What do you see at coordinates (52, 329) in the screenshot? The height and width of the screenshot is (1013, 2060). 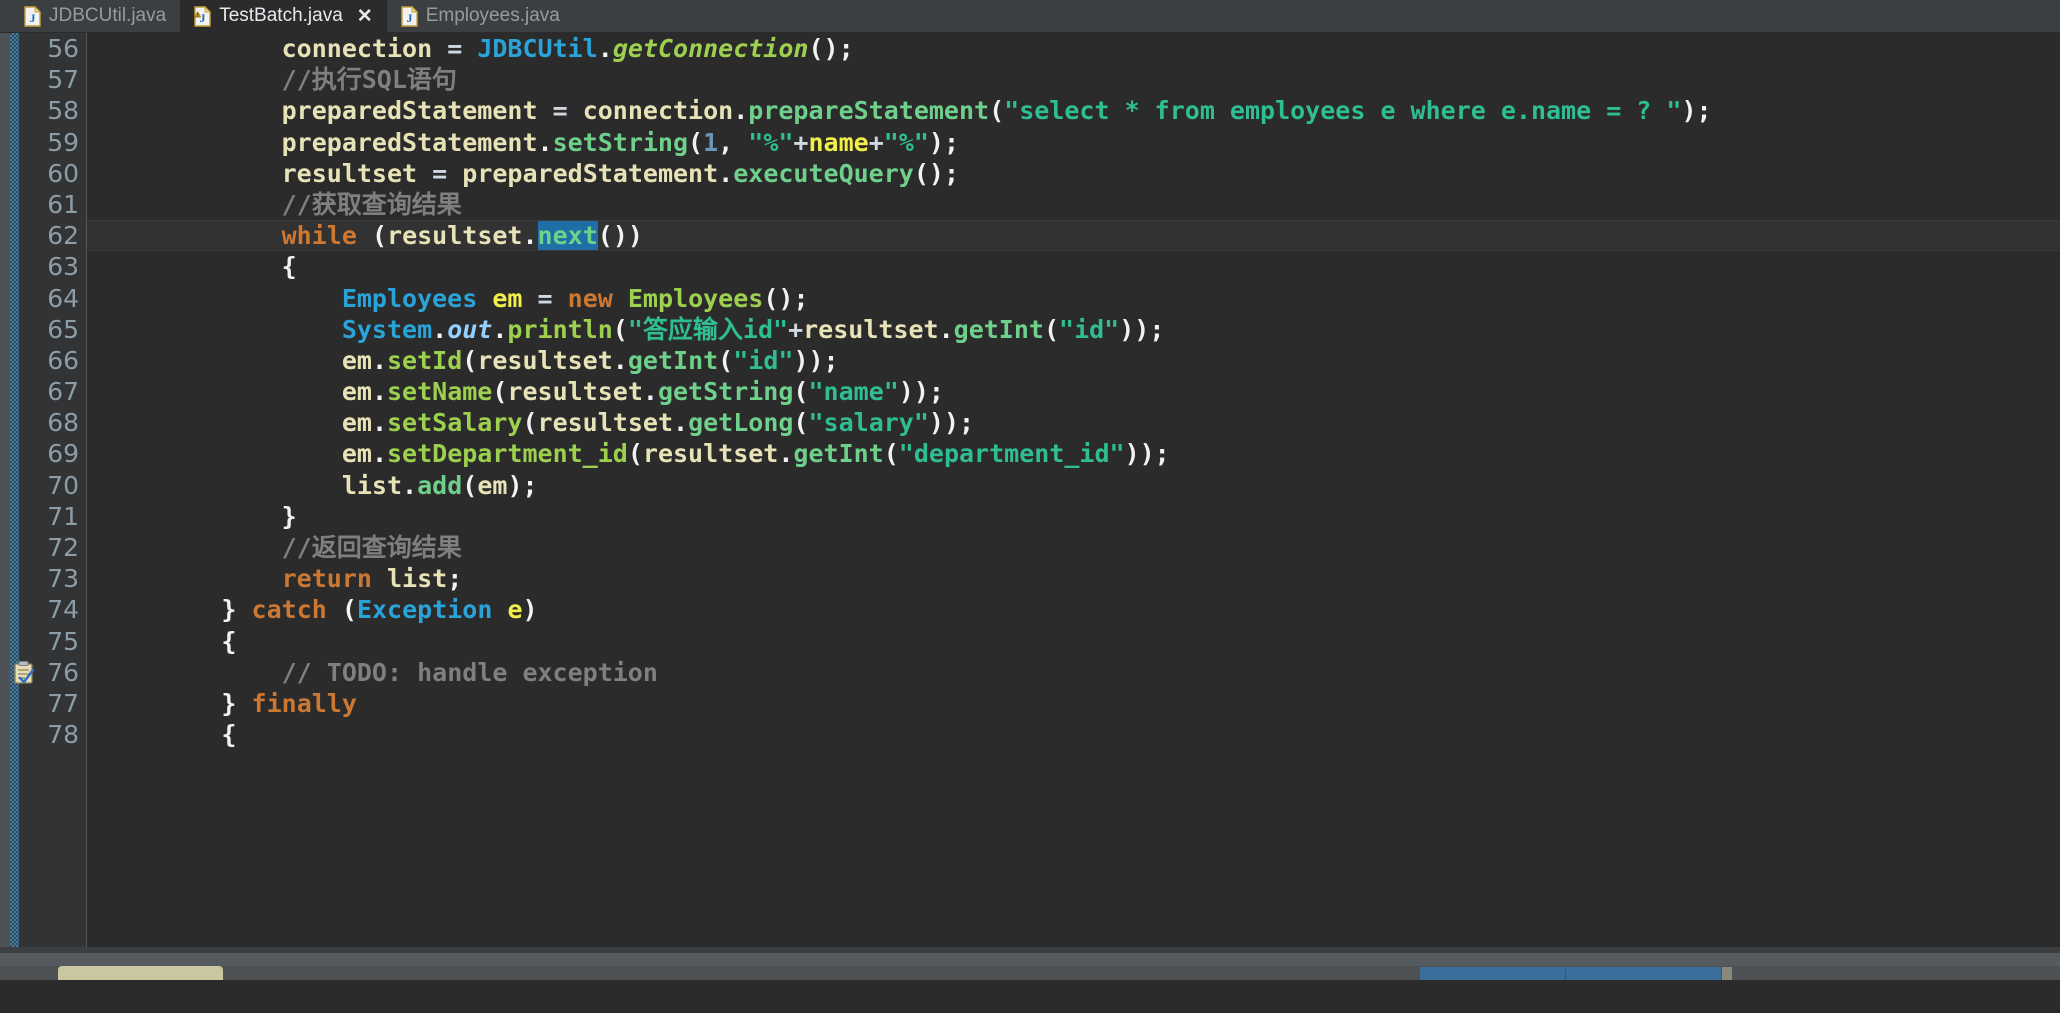 I see `line-number: 65` at bounding box center [52, 329].